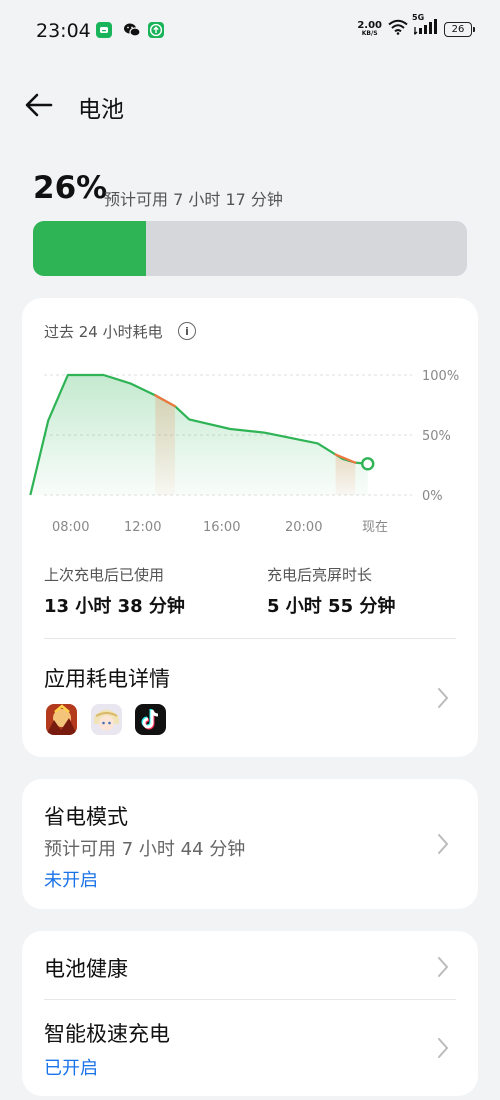 The width and height of the screenshot is (500, 1100). Describe the element at coordinates (250, 965) in the screenshot. I see `battery-health-row: 电池健康` at that location.